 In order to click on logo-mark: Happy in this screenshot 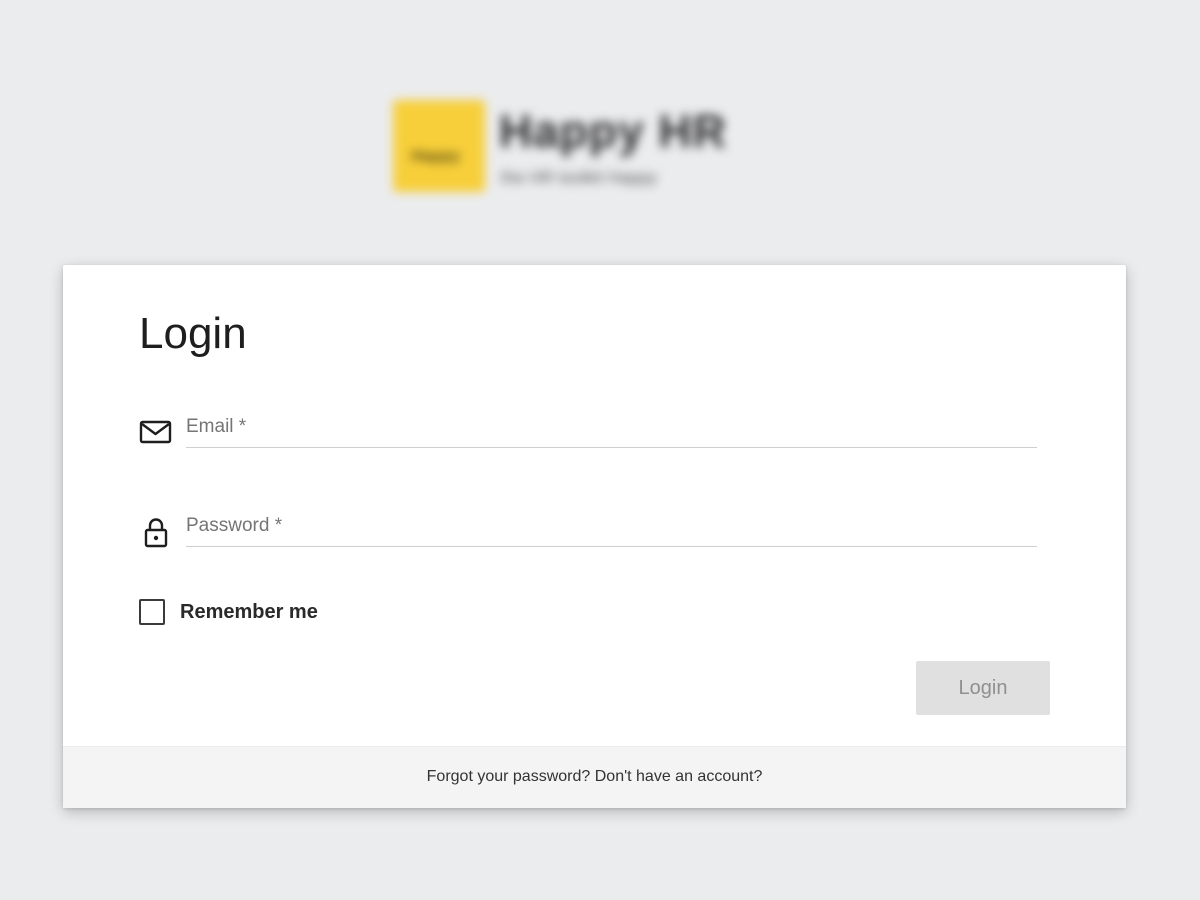, I will do `click(439, 146)`.